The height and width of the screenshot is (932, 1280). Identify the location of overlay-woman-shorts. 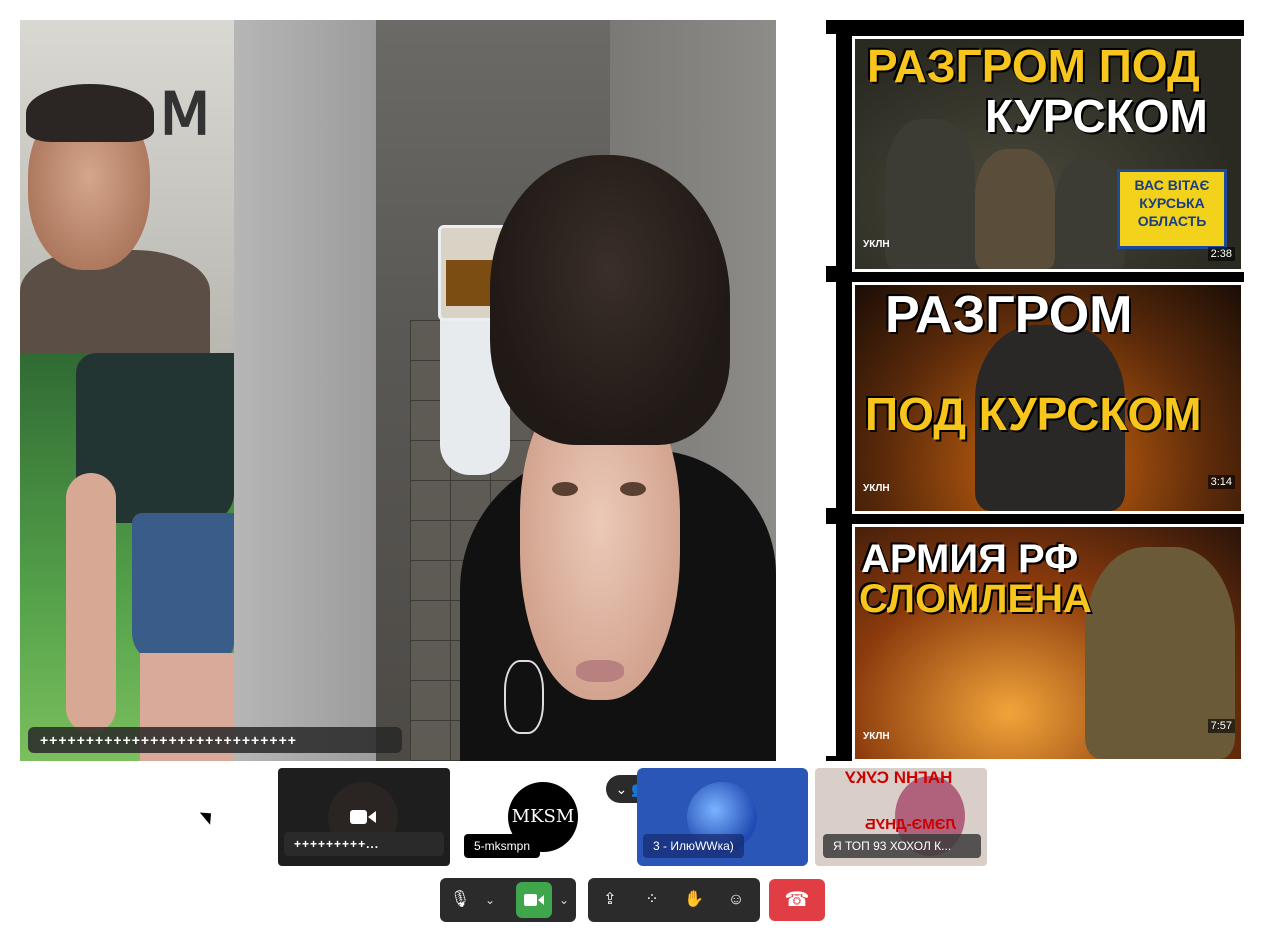
(183, 588).